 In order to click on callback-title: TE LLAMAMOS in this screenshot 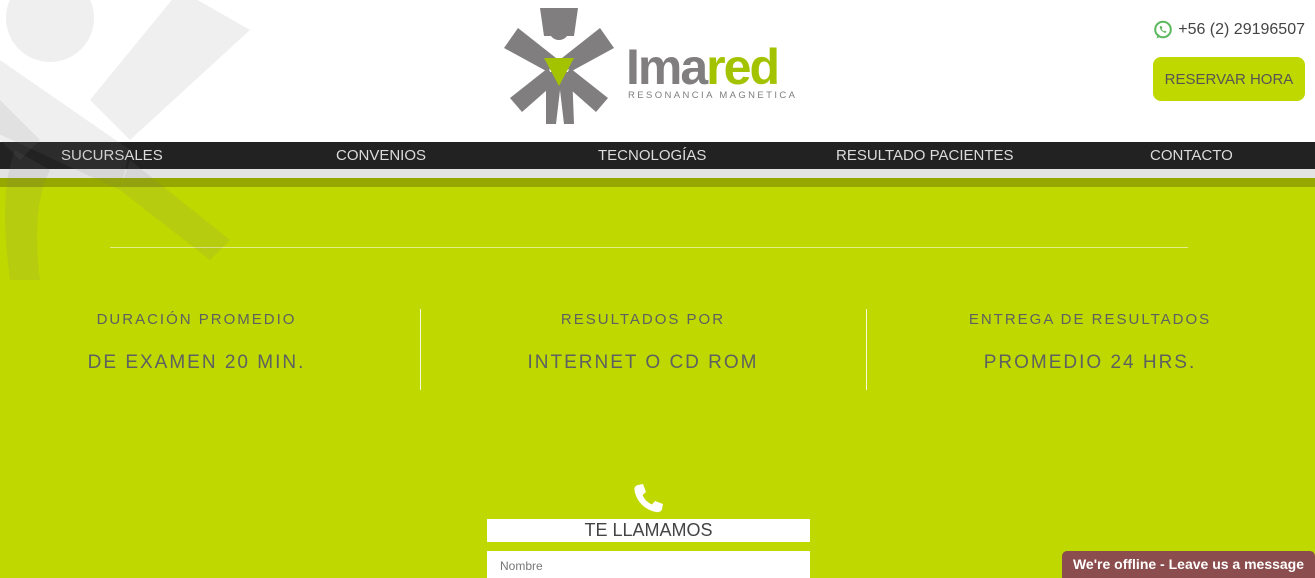, I will do `click(648, 530)`.